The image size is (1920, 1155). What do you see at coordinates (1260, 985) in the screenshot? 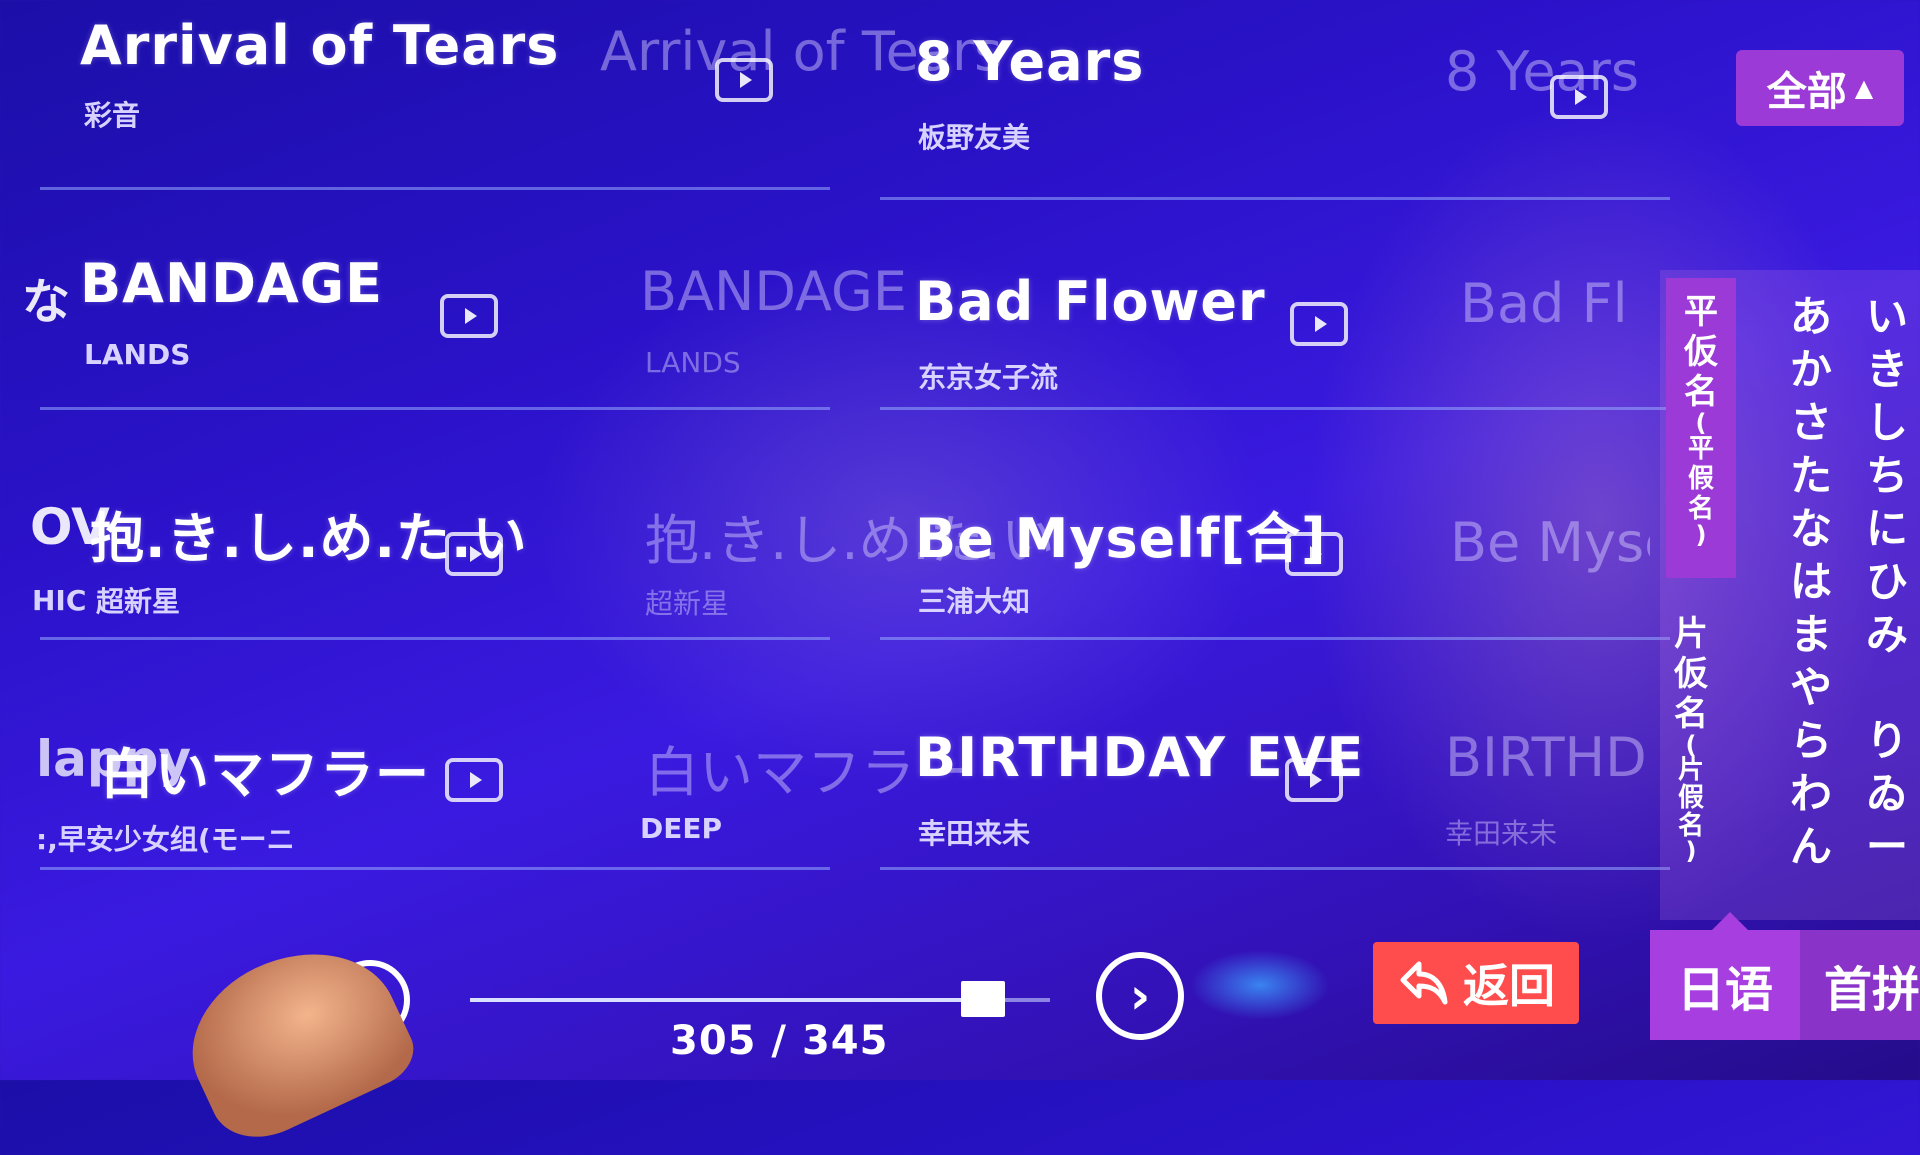
I see `decorative-glow` at bounding box center [1260, 985].